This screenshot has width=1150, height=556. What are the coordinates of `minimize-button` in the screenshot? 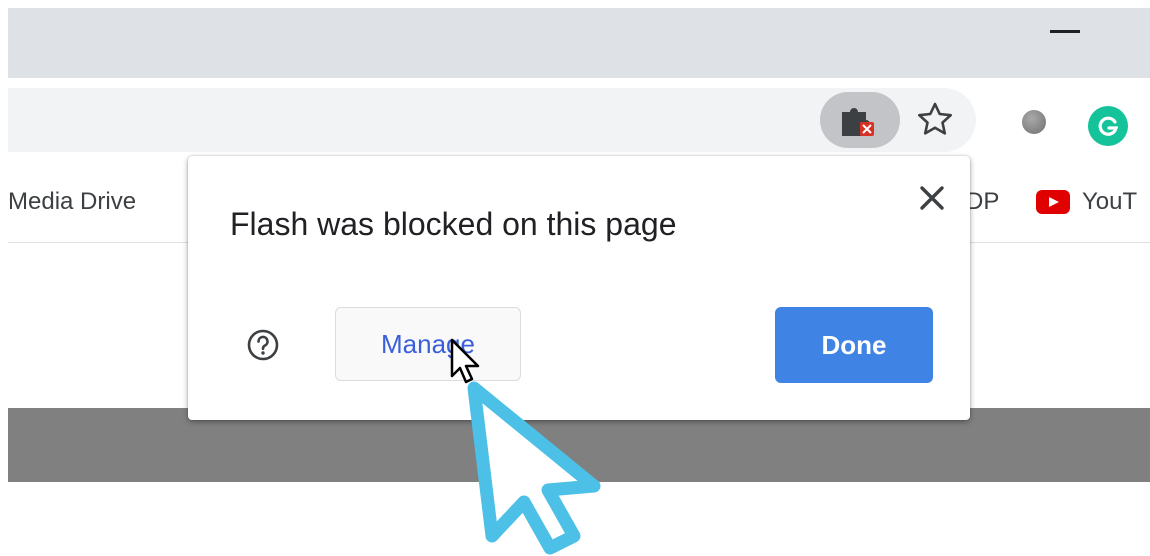 It's located at (1065, 31).